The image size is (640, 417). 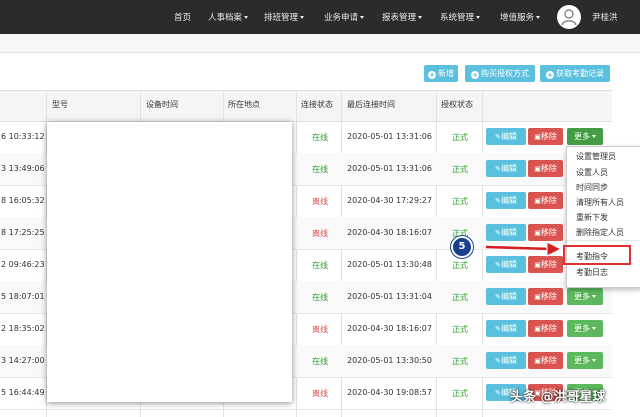 I want to click on step-badge: 5, so click(x=462, y=247).